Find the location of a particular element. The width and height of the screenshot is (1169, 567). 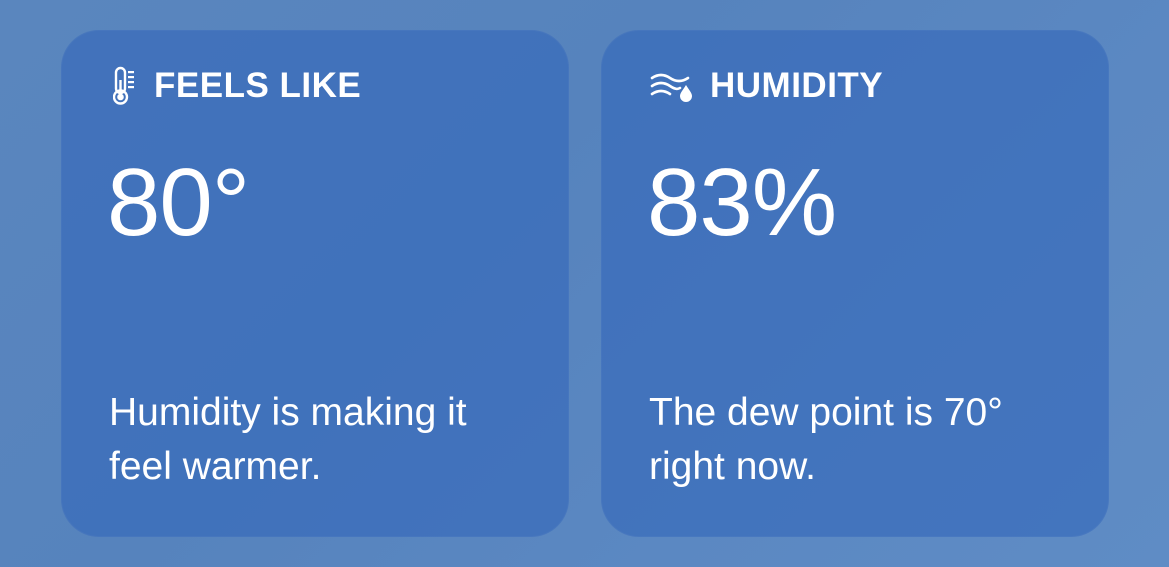

humidity-title: HUMIDITY is located at coordinates (797, 85).